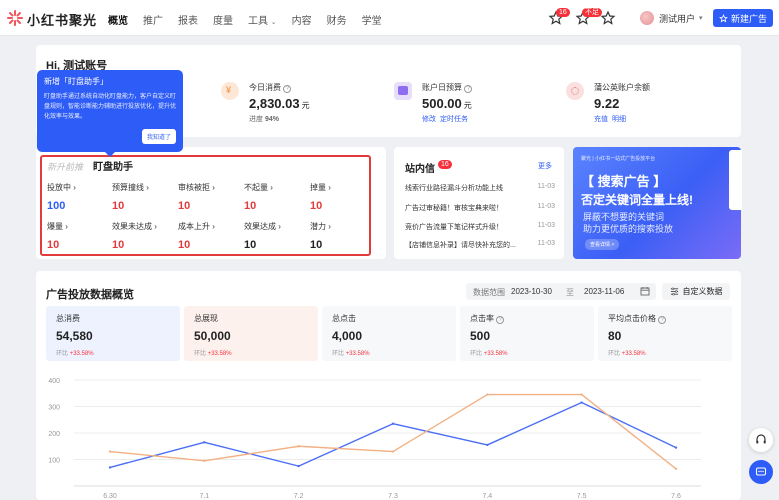 The height and width of the screenshot is (500, 779). I want to click on recharge-link: 充值, so click(601, 119).